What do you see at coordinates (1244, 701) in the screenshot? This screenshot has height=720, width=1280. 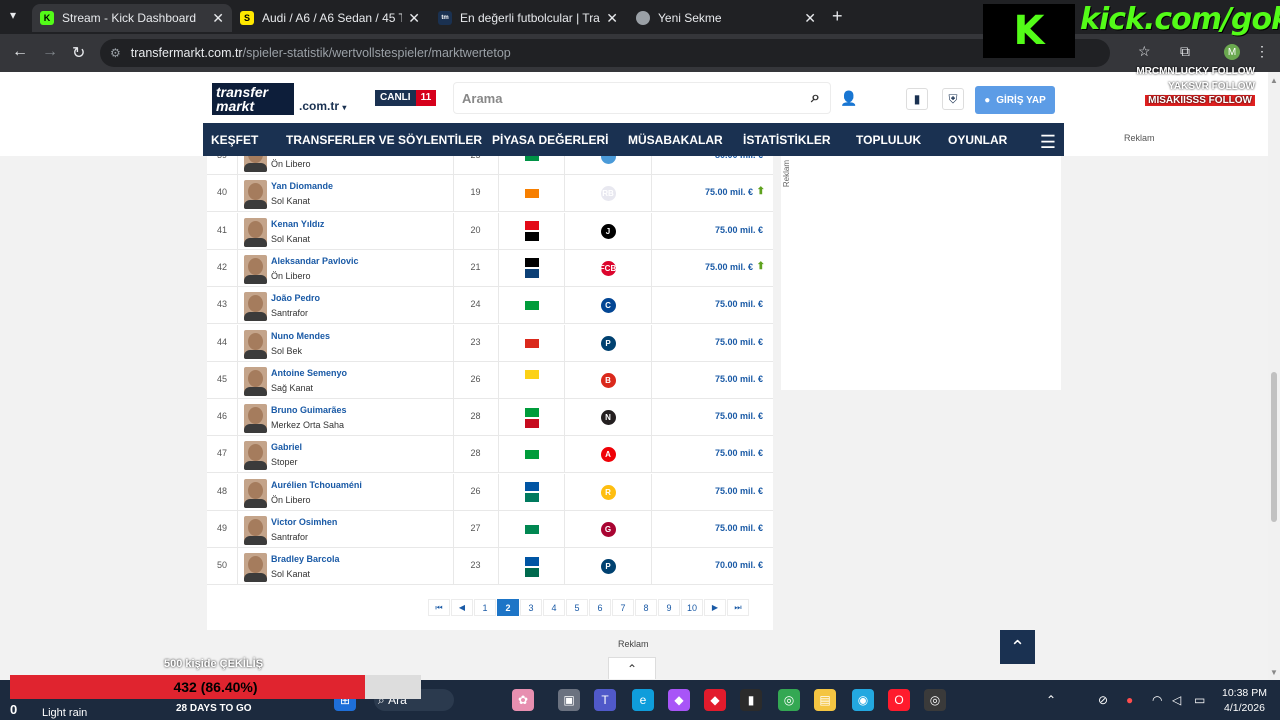 I see `clock: 10:38 PM 4/1/2026` at bounding box center [1244, 701].